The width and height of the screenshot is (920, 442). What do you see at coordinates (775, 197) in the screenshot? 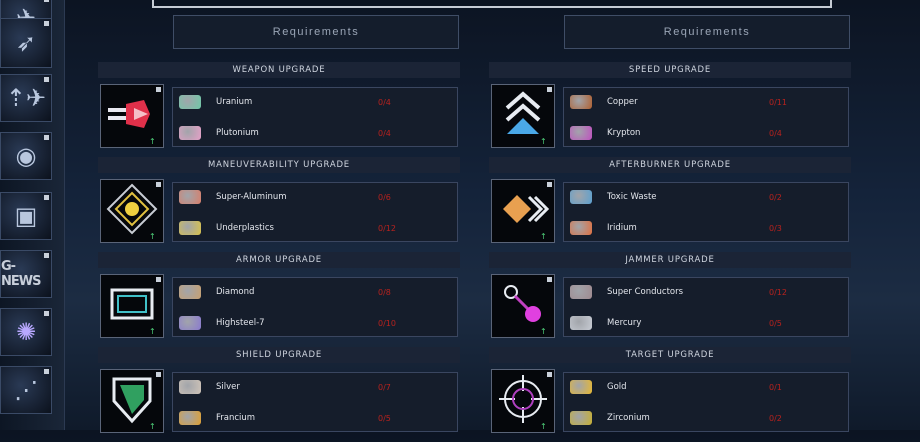
I see `material-quantity: 0/2` at bounding box center [775, 197].